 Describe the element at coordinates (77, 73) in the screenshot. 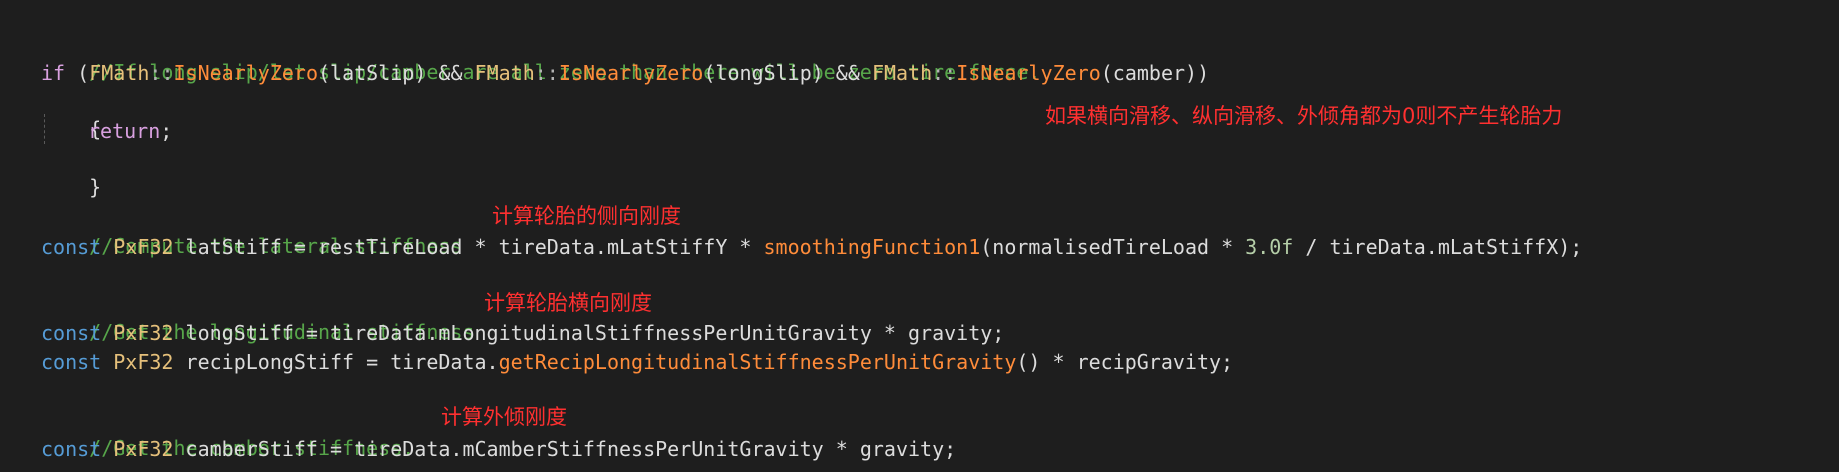

I see `open-paren: (` at that location.